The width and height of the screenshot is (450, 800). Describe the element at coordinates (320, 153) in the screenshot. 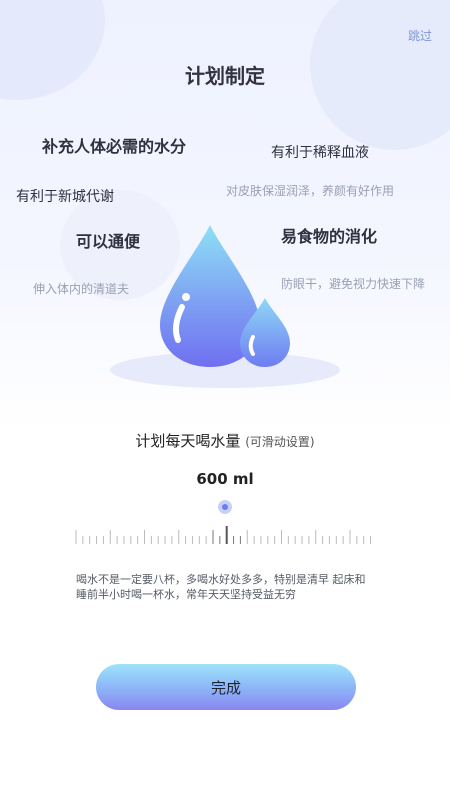

I see `benefit-blood: 有利于稀释血液` at that location.